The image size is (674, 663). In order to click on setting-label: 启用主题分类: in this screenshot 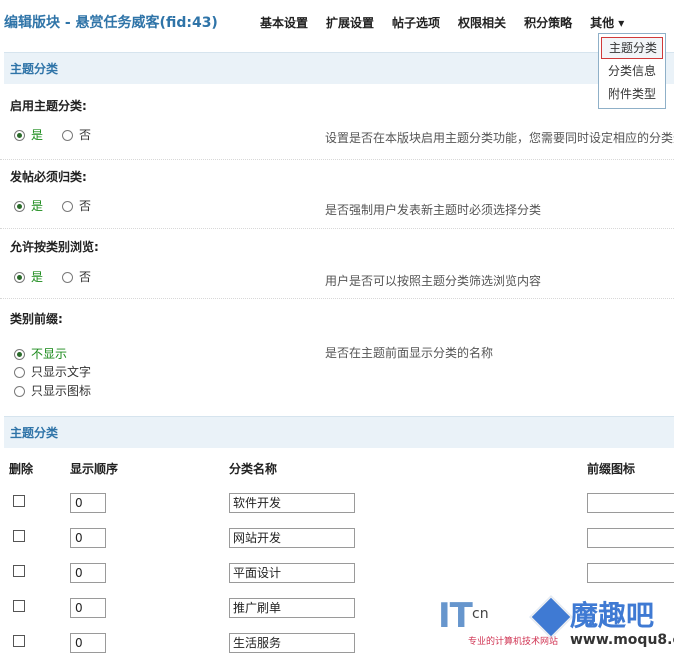, I will do `click(48, 106)`.